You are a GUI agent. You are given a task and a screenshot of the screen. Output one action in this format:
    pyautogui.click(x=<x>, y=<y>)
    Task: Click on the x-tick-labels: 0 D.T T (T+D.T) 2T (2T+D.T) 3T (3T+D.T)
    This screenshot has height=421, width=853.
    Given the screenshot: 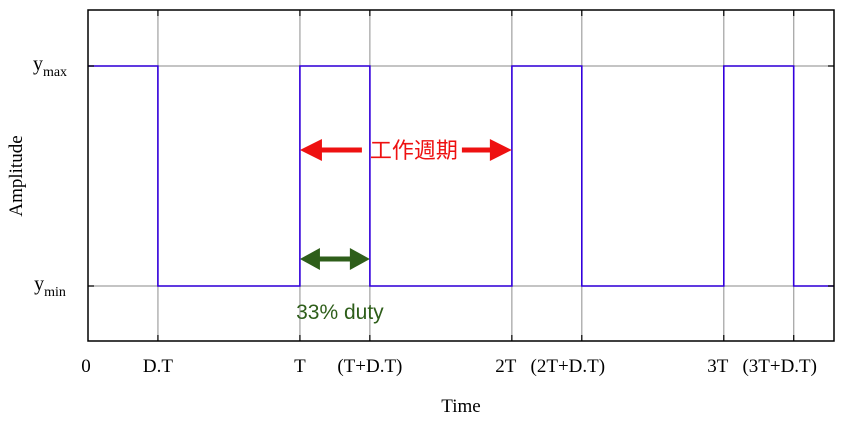 What is the action you would take?
    pyautogui.click(x=449, y=366)
    